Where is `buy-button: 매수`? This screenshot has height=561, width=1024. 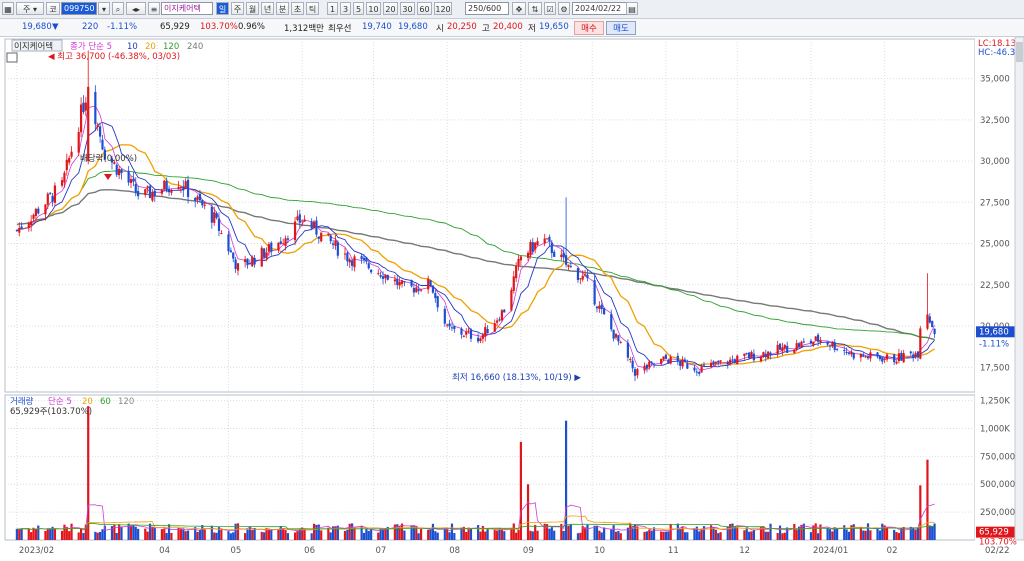 buy-button: 매수 is located at coordinates (589, 28).